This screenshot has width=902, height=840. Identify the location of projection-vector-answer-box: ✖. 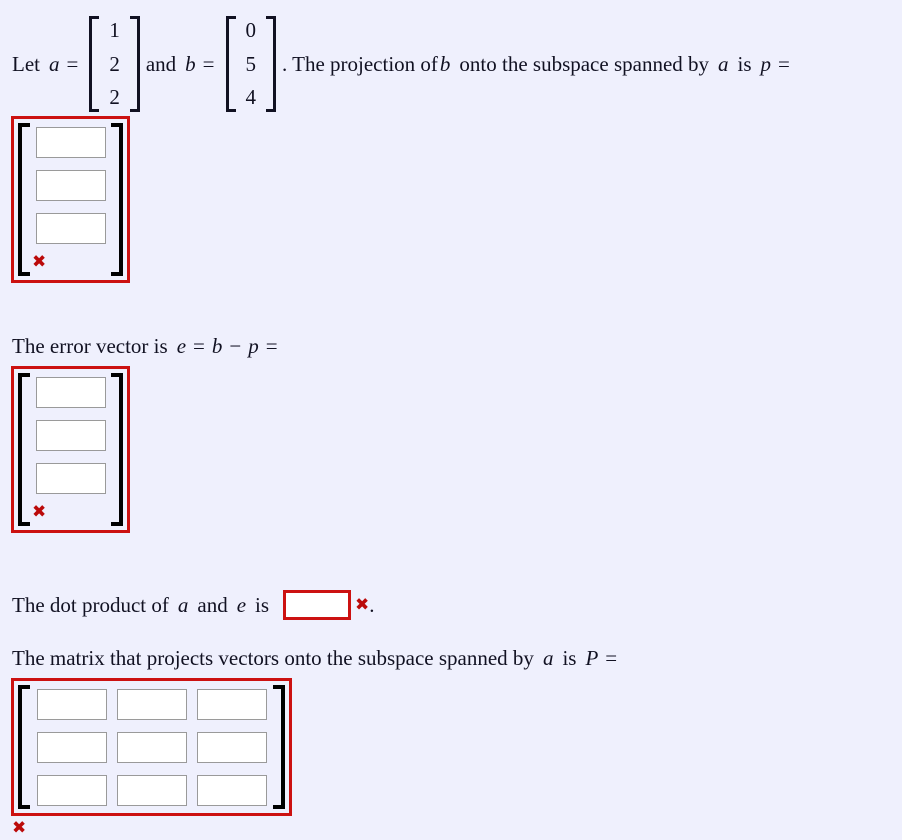
(70, 199).